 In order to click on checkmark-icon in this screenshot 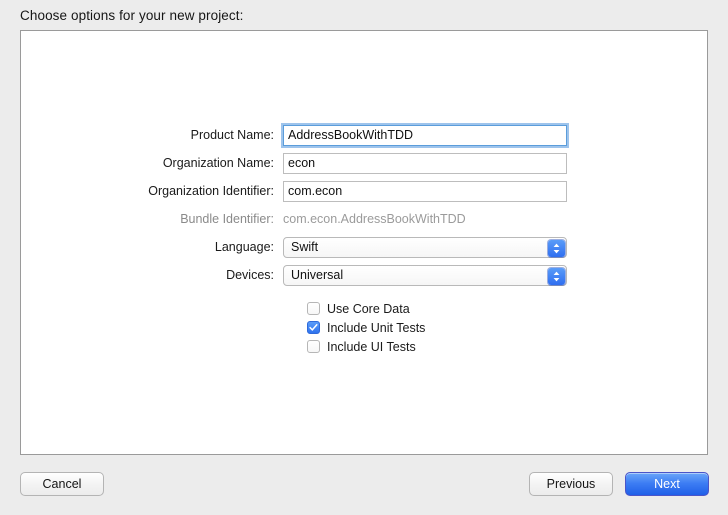, I will do `click(313, 327)`.